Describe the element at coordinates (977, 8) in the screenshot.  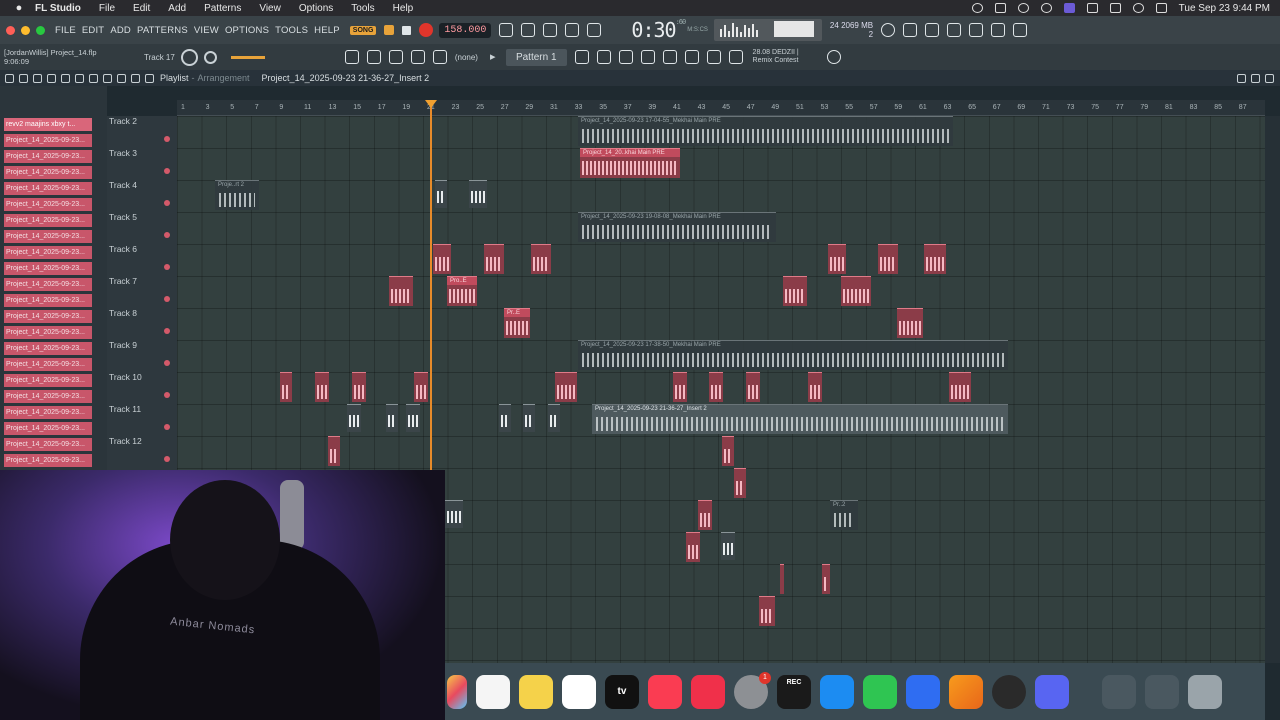
I see `status-app-icon` at that location.